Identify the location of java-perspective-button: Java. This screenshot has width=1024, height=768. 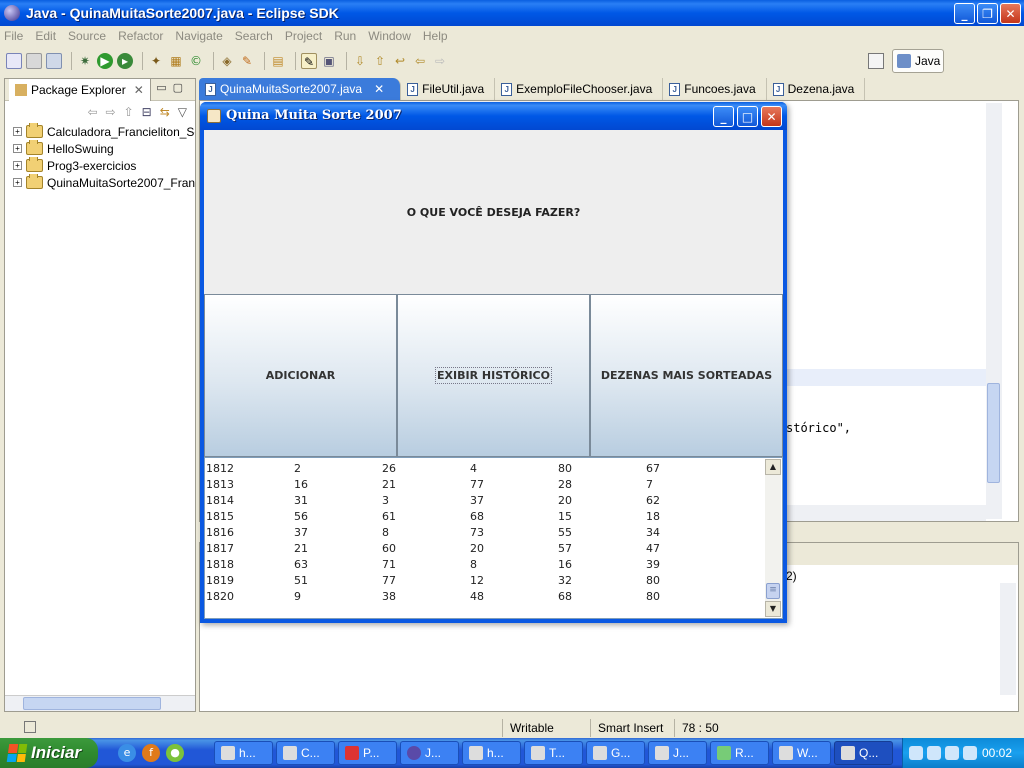
(918, 61).